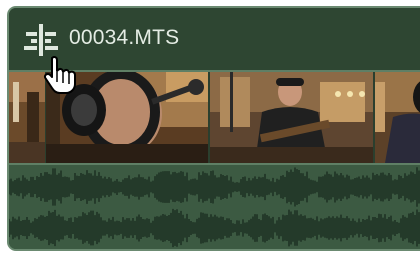 Image resolution: width=420 pixels, height=253 pixels. Describe the element at coordinates (59, 75) in the screenshot. I see `hand-pointer-icon` at that location.